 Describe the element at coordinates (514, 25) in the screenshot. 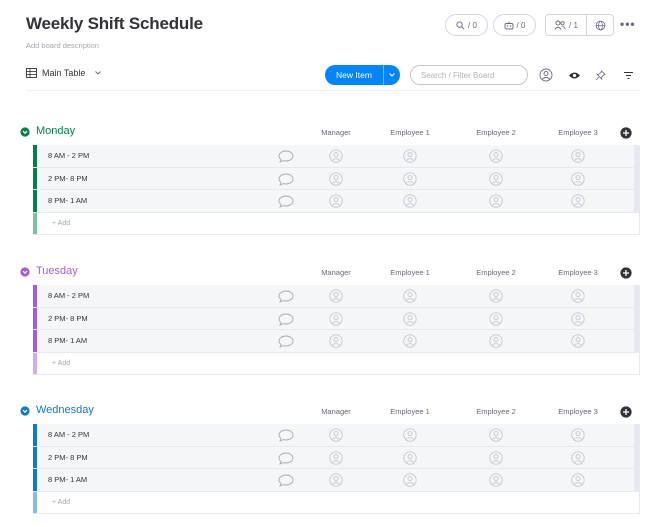

I see `integrations-button: / 0` at that location.